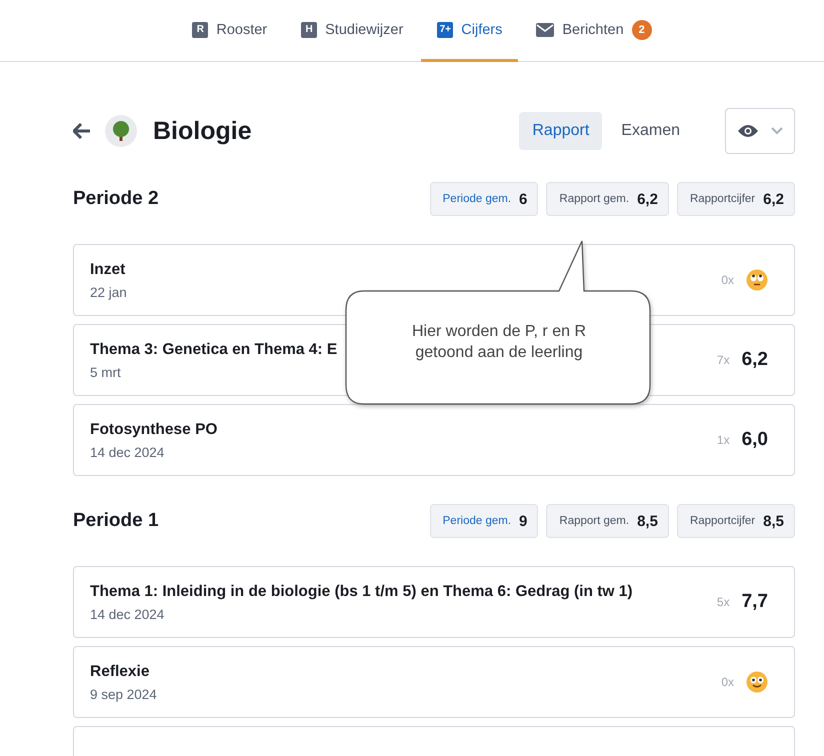 This screenshot has width=824, height=756. What do you see at coordinates (545, 29) in the screenshot?
I see `envelope-icon` at bounding box center [545, 29].